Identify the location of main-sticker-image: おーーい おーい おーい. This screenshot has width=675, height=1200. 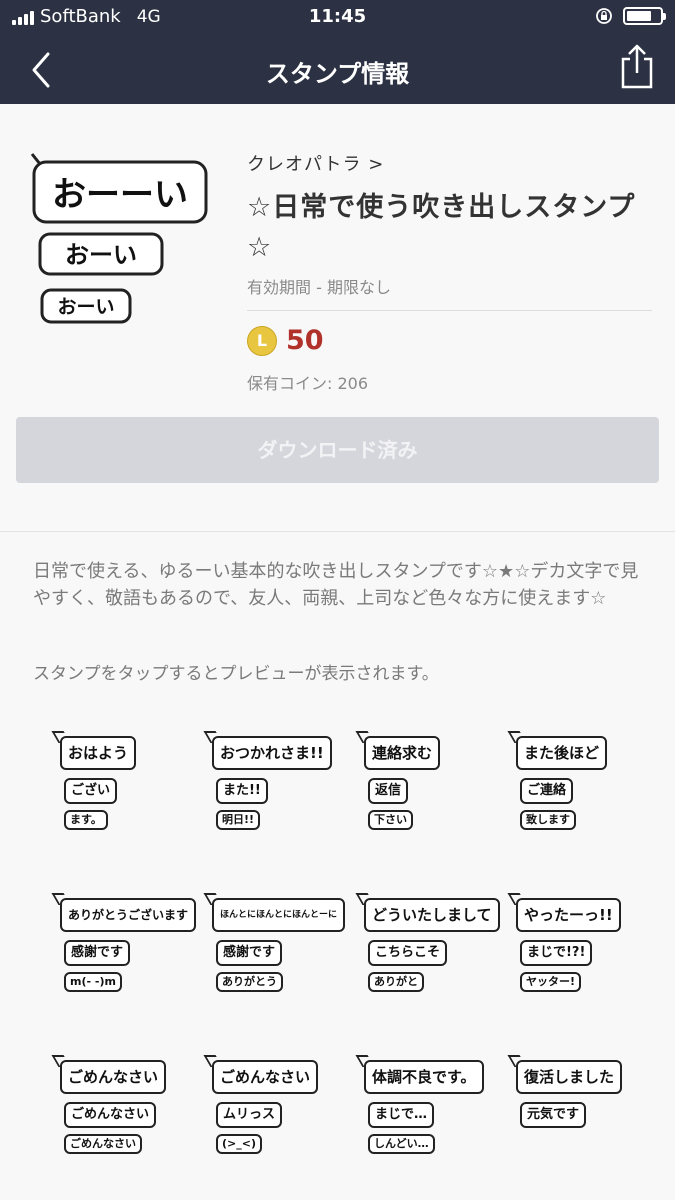
(123, 240).